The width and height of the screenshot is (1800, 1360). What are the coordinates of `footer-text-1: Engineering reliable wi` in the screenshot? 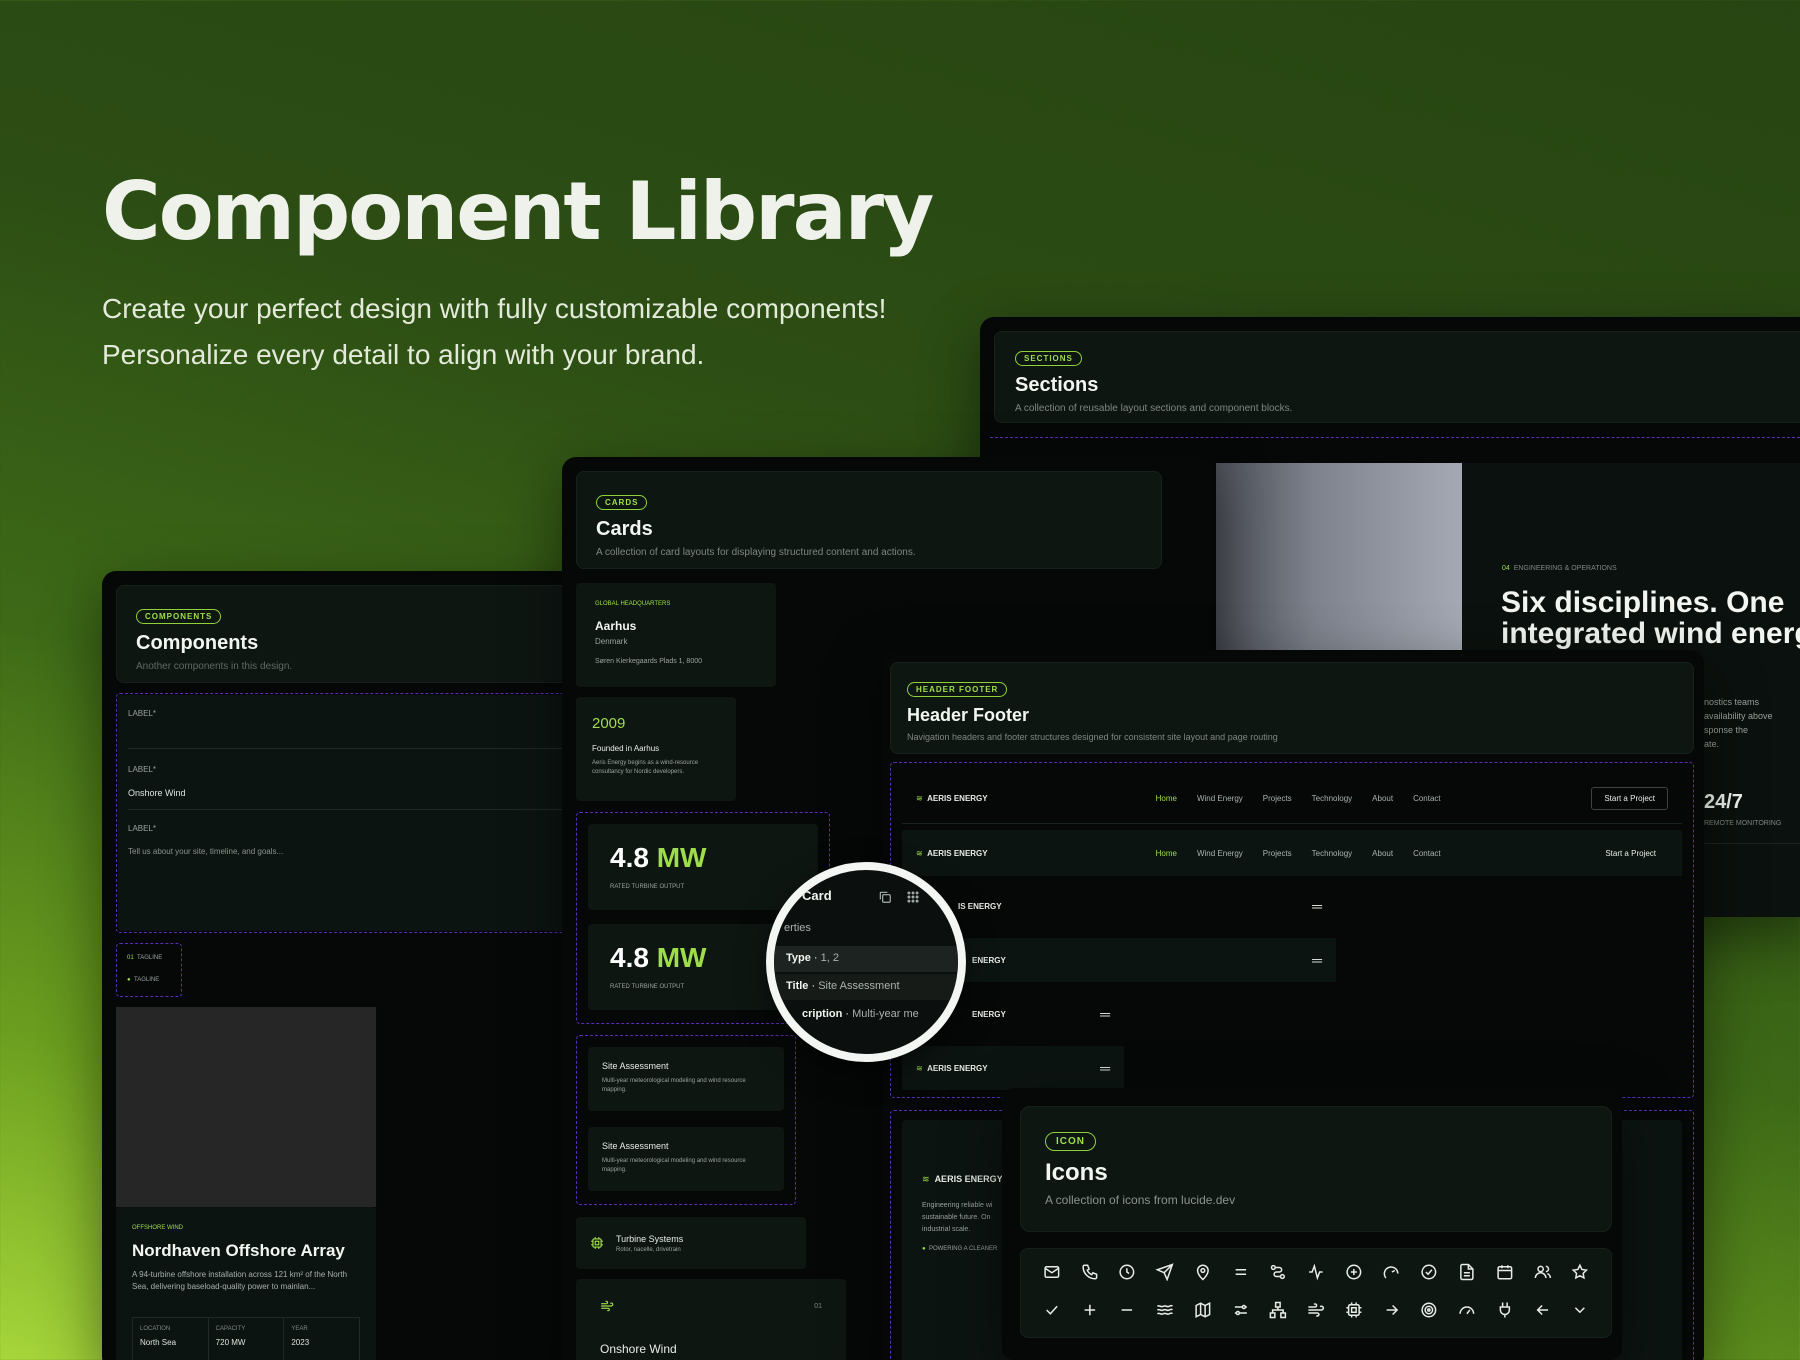 It's located at (957, 1205).